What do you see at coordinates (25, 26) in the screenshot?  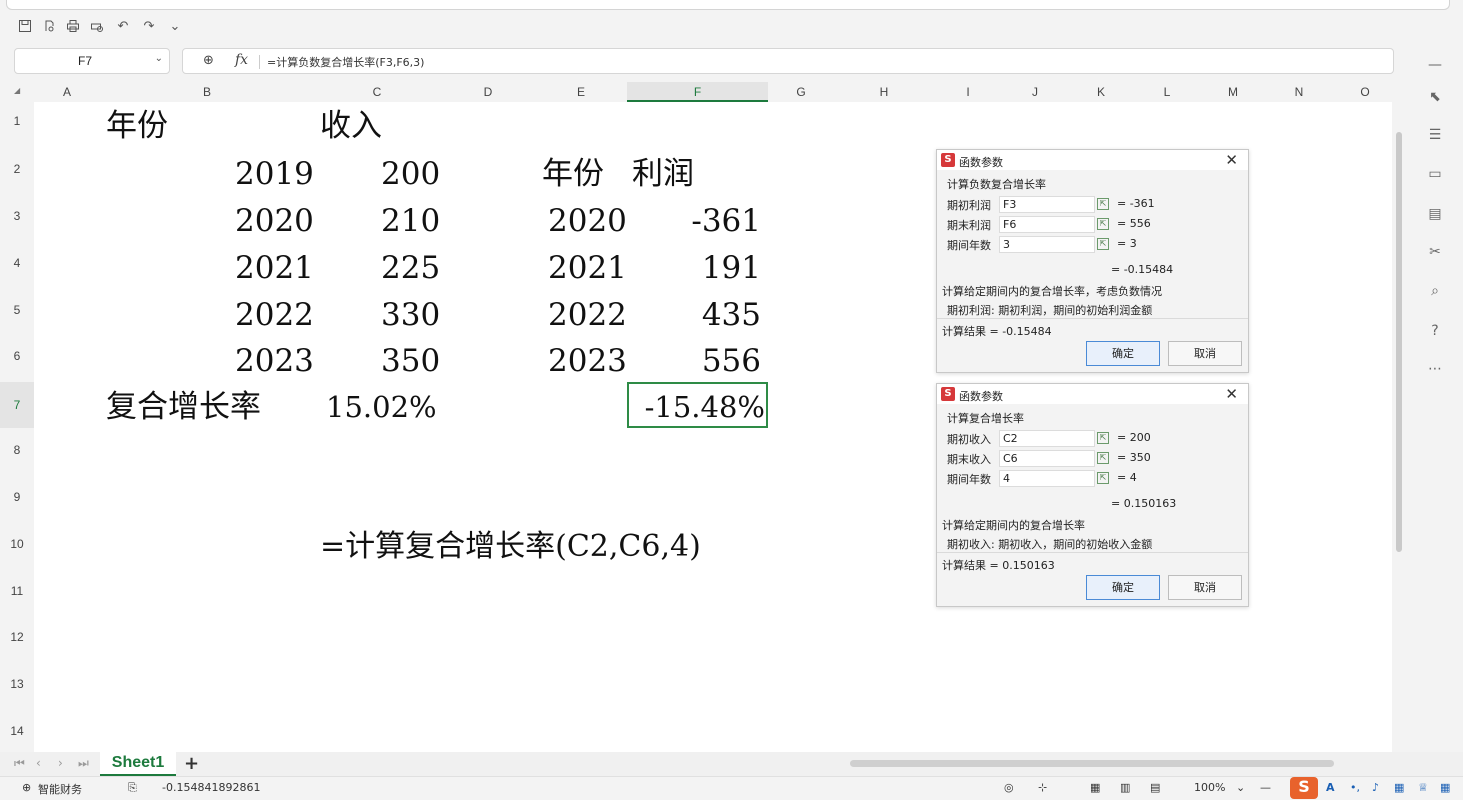 I see `save-icon` at bounding box center [25, 26].